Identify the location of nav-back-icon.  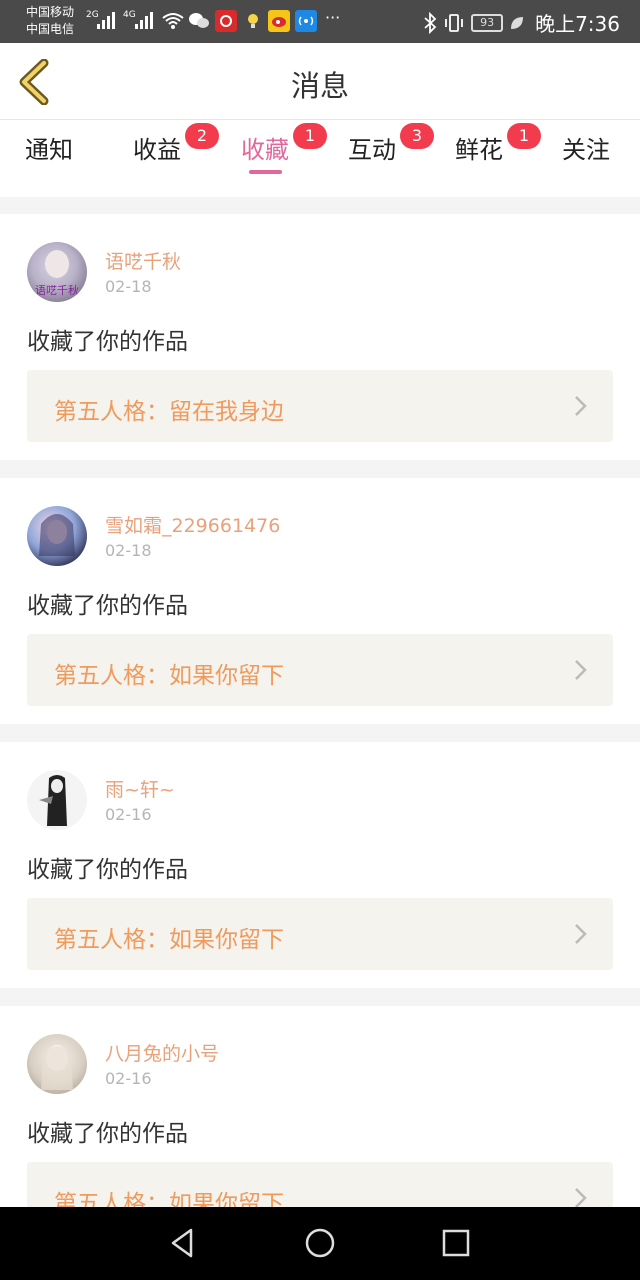
(183, 1243).